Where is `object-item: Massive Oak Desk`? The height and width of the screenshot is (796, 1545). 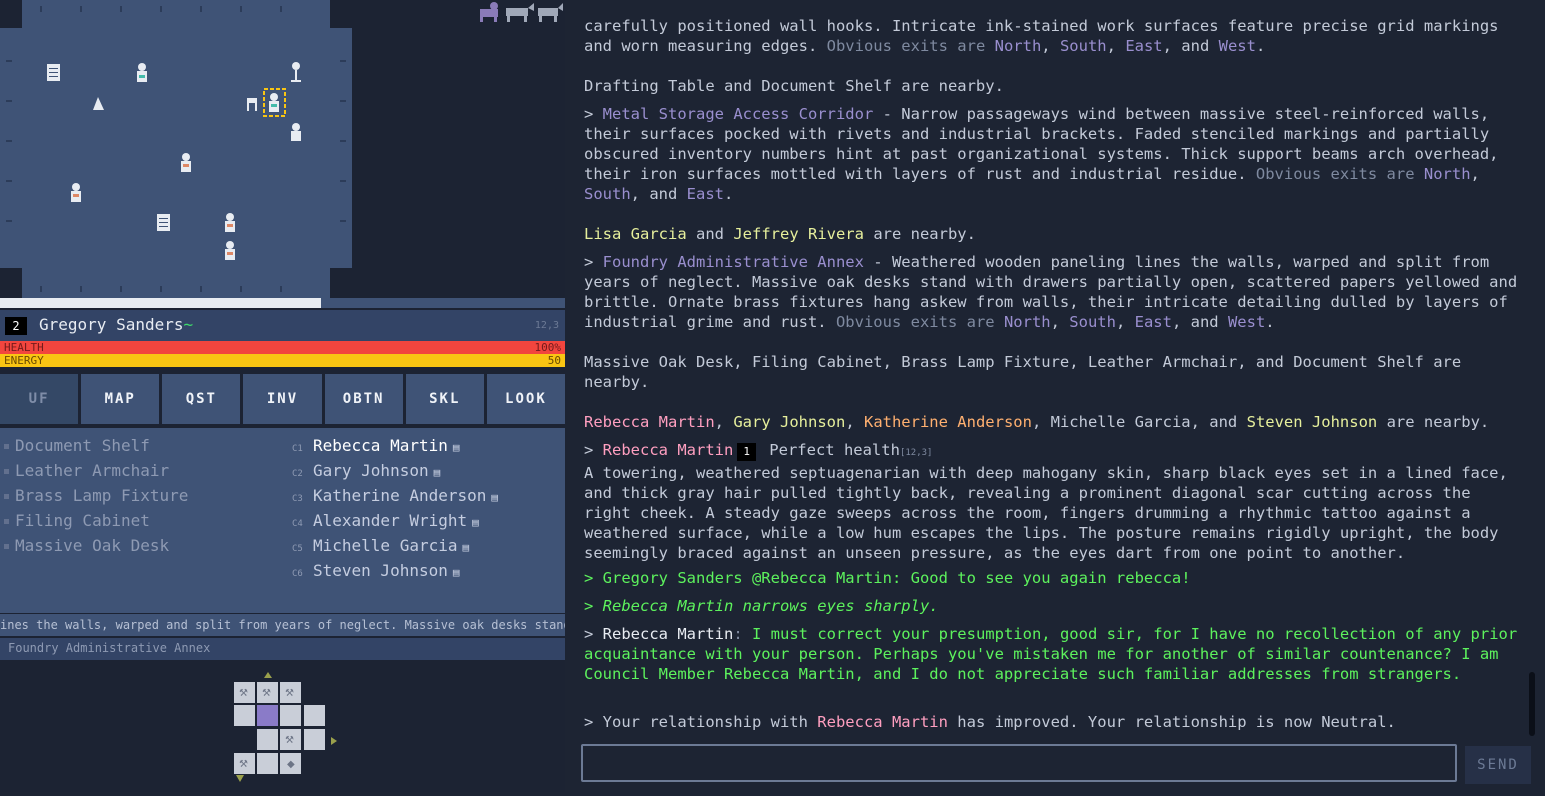 object-item: Massive Oak Desk is located at coordinates (96, 548).